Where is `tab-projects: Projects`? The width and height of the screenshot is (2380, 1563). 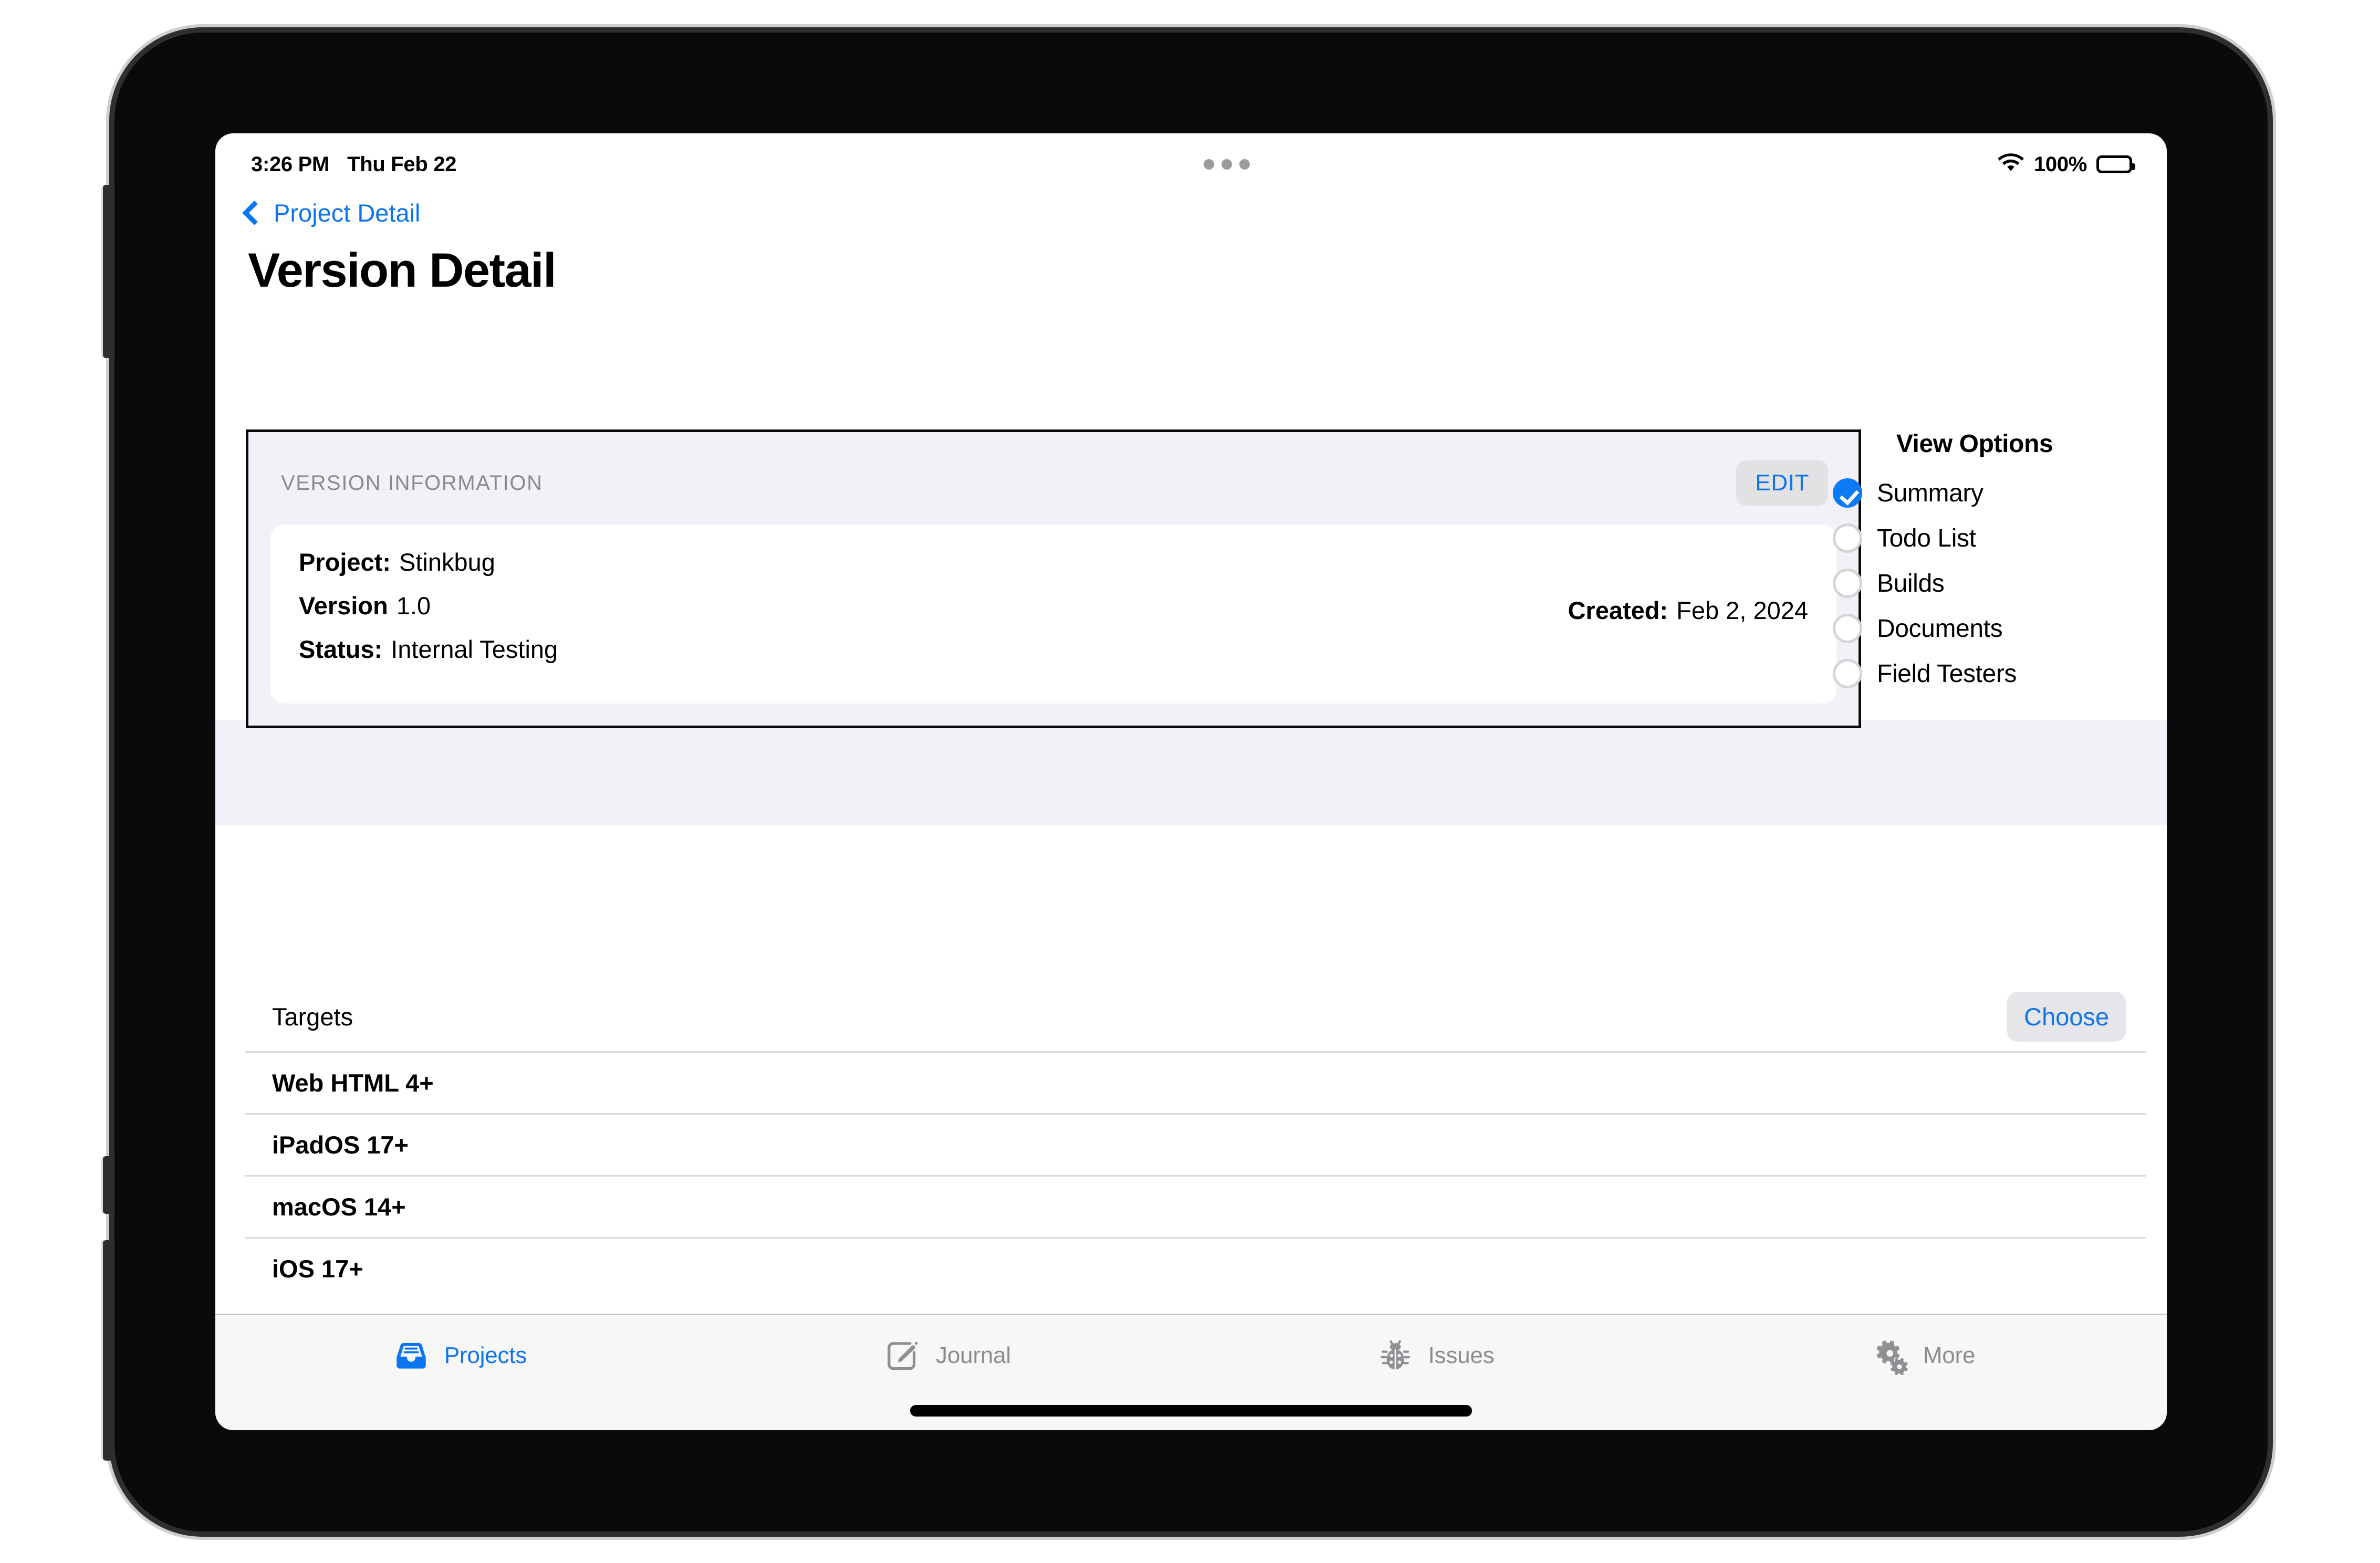 tab-projects: Projects is located at coordinates (459, 1355).